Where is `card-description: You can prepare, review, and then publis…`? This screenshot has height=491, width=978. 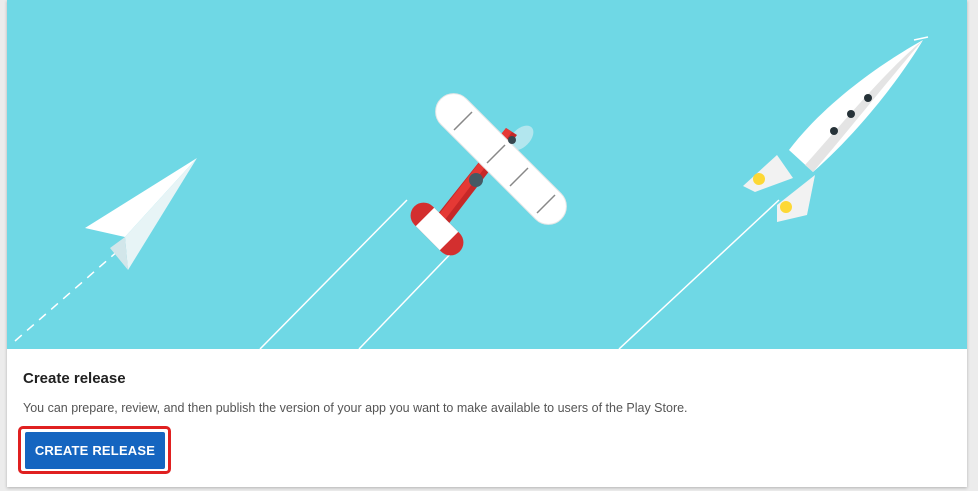
card-description: You can prepare, review, and then publis… is located at coordinates (355, 408).